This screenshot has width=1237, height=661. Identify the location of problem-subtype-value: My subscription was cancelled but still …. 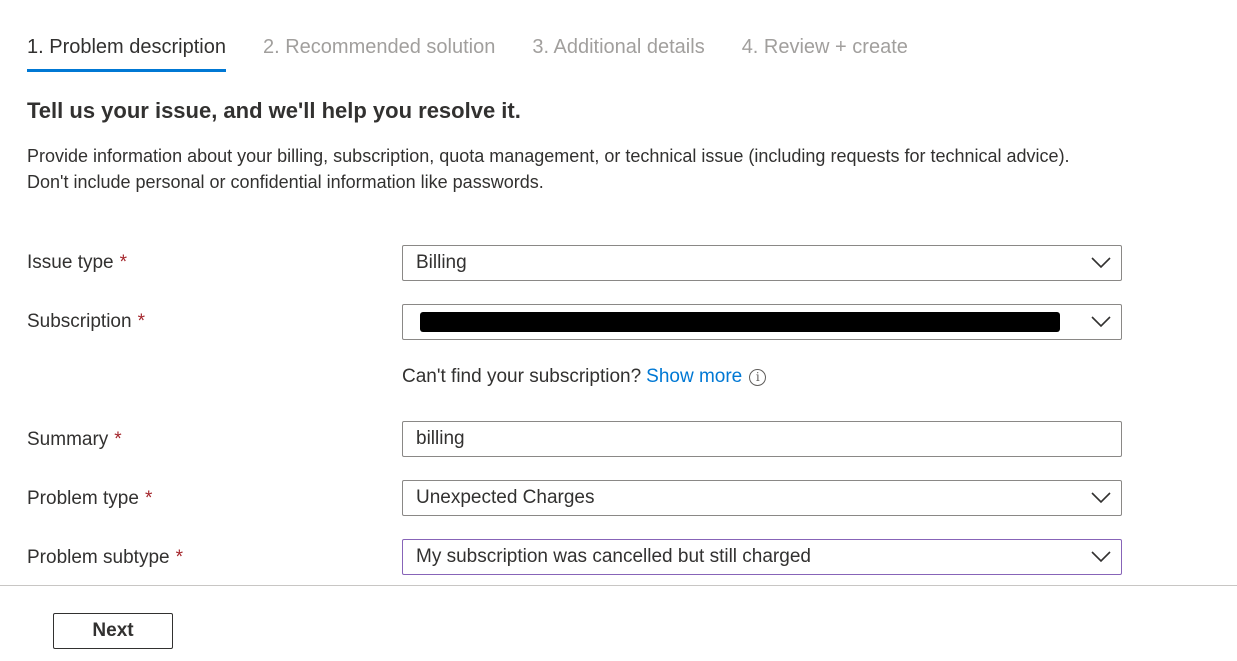
(613, 556).